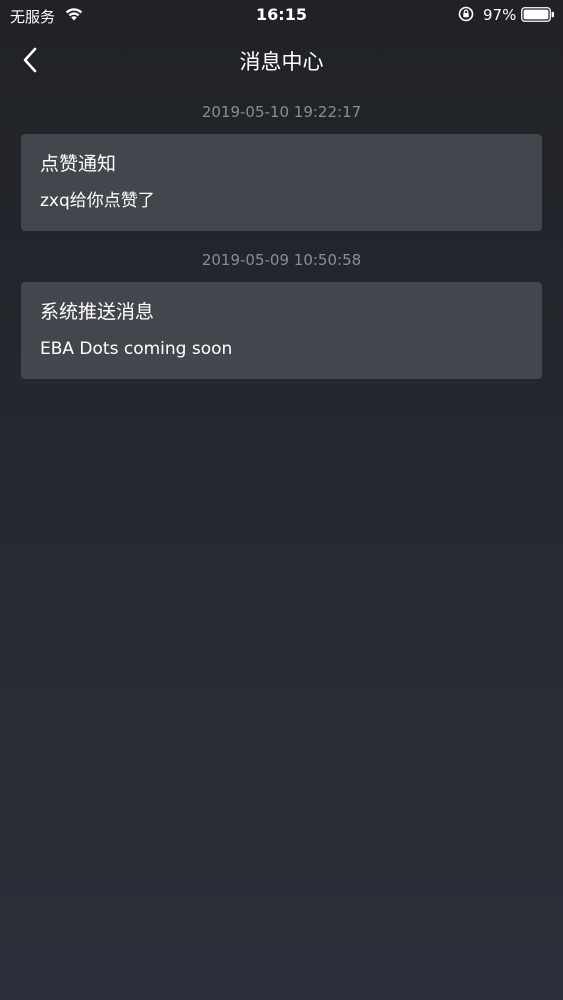  I want to click on battery-percent: 97%, so click(500, 15).